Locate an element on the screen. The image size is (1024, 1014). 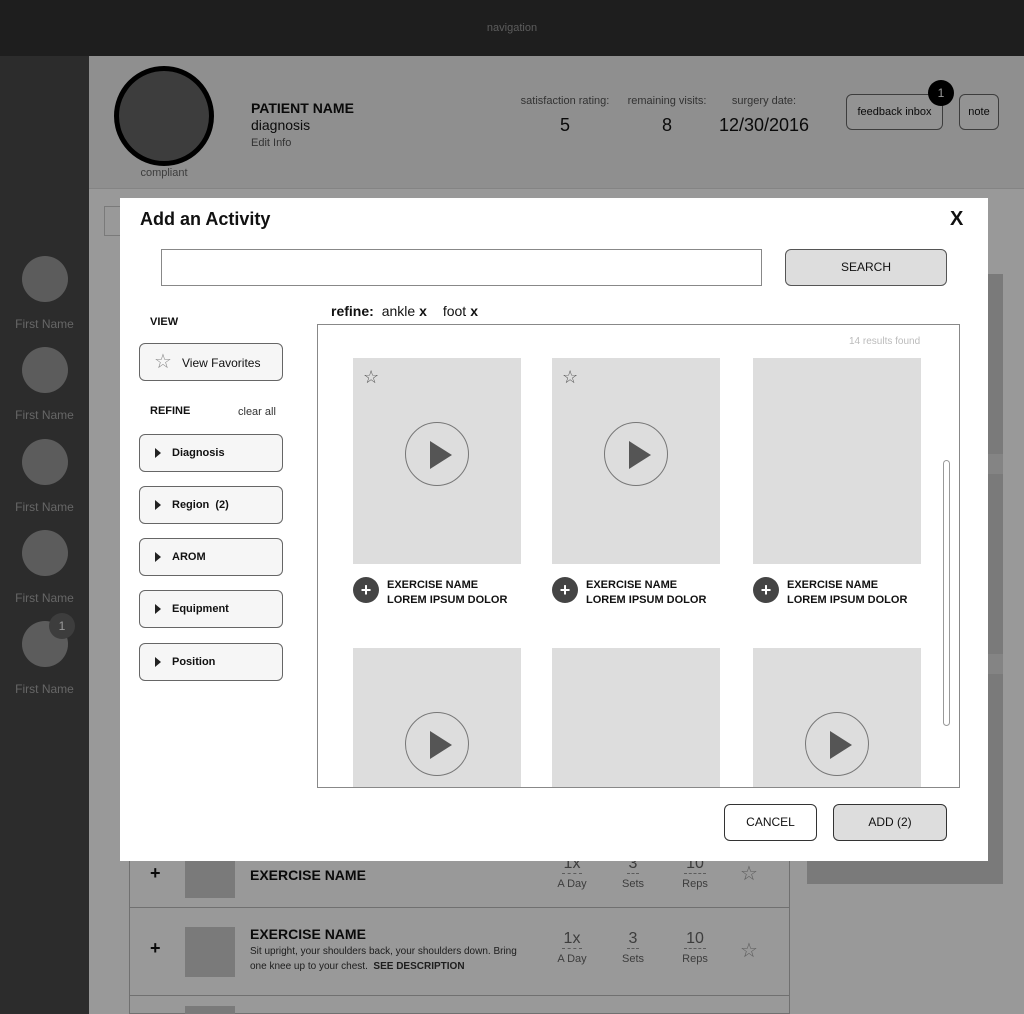
filter-tag-foot: foot is located at coordinates (454, 311).